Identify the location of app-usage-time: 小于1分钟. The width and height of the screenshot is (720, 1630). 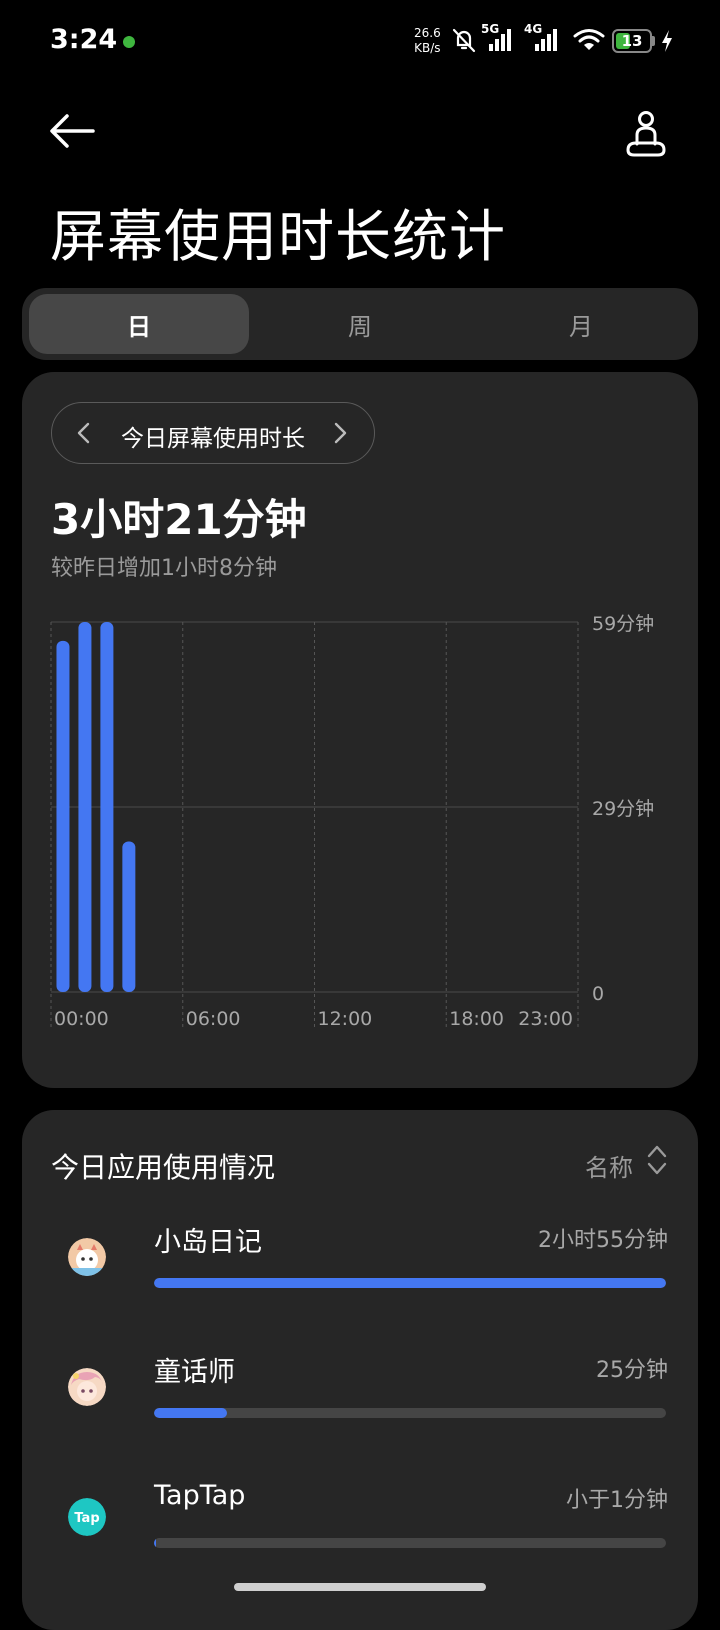
(617, 1500).